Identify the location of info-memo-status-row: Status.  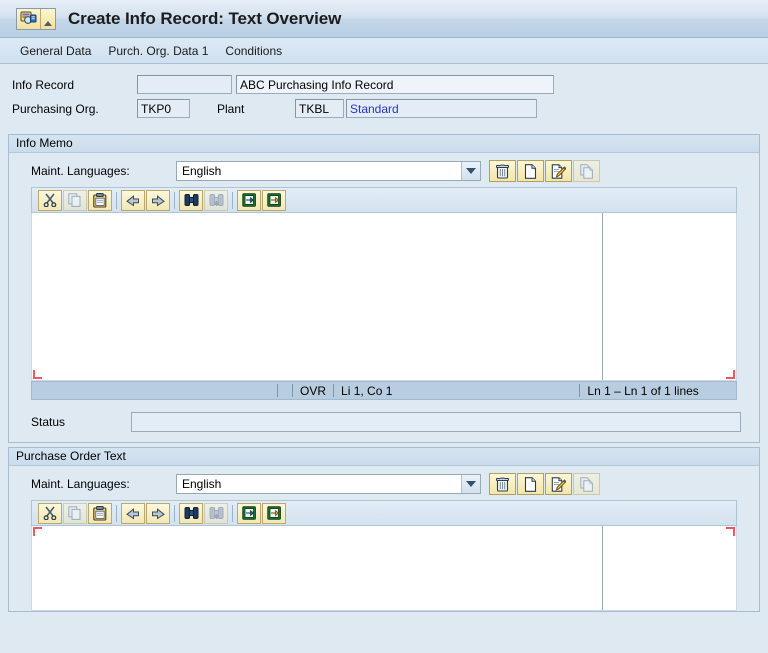
(384, 421).